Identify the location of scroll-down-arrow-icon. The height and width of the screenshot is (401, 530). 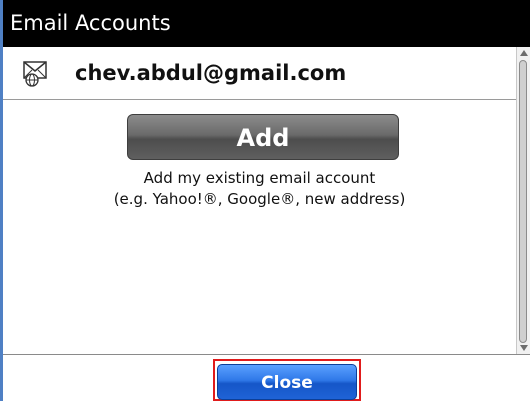
(524, 348).